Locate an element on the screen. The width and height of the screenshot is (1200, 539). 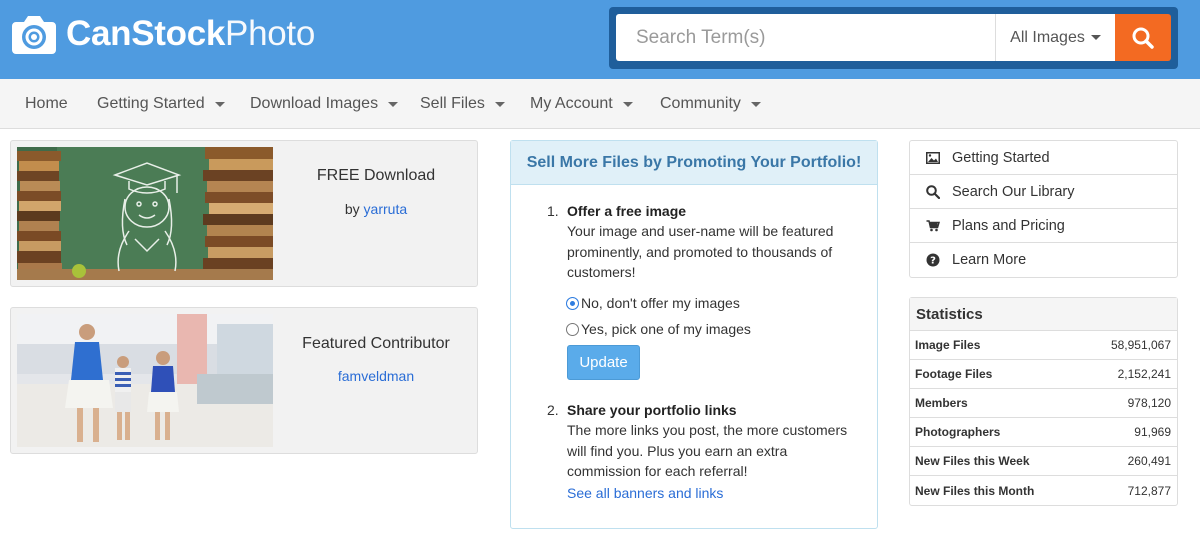
logo-text-light: Photo is located at coordinates (270, 33).